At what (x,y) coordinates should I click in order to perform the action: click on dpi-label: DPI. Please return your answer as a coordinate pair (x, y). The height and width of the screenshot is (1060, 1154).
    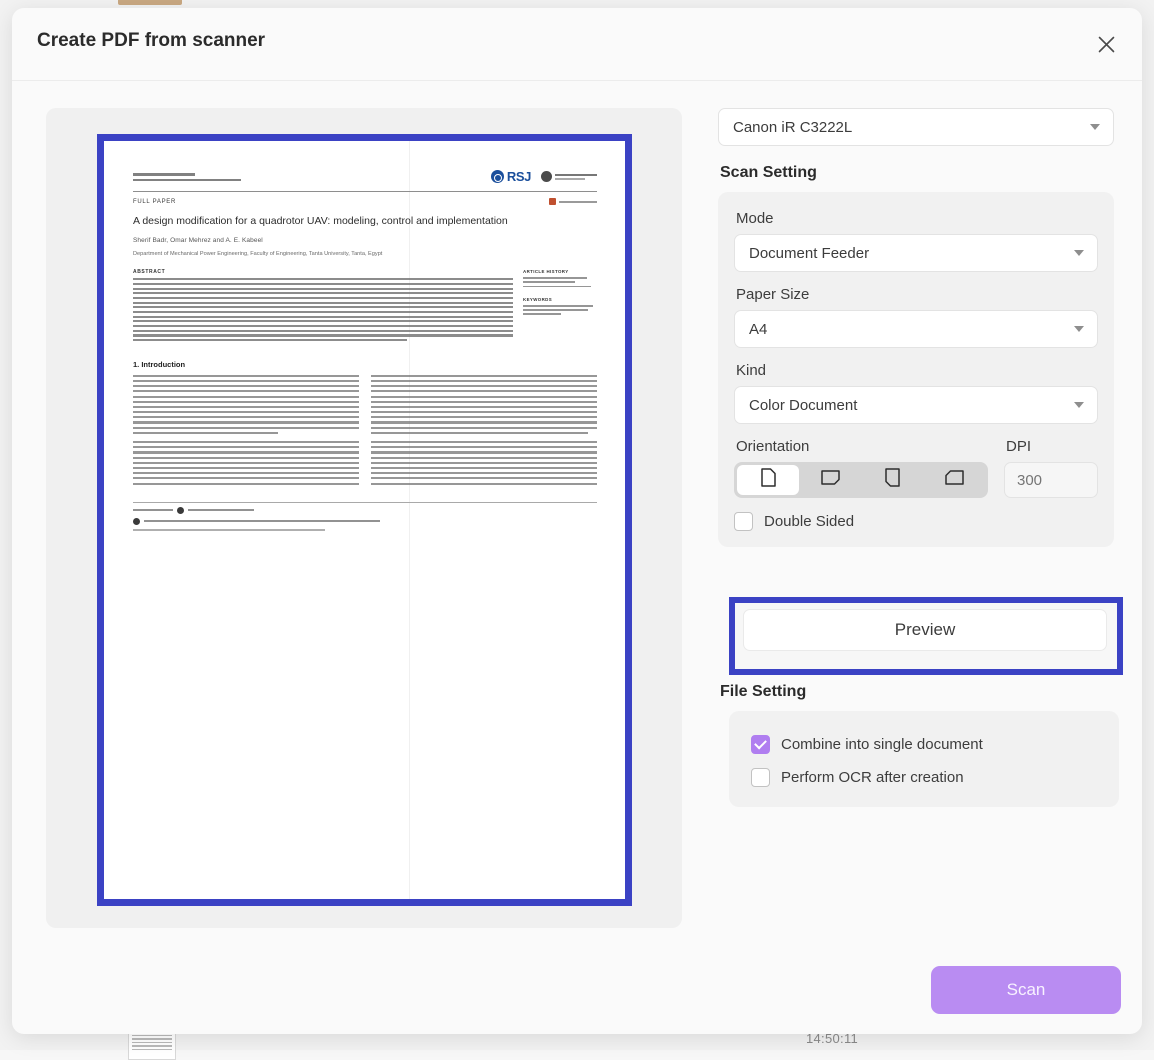
    Looking at the image, I should click on (1019, 446).